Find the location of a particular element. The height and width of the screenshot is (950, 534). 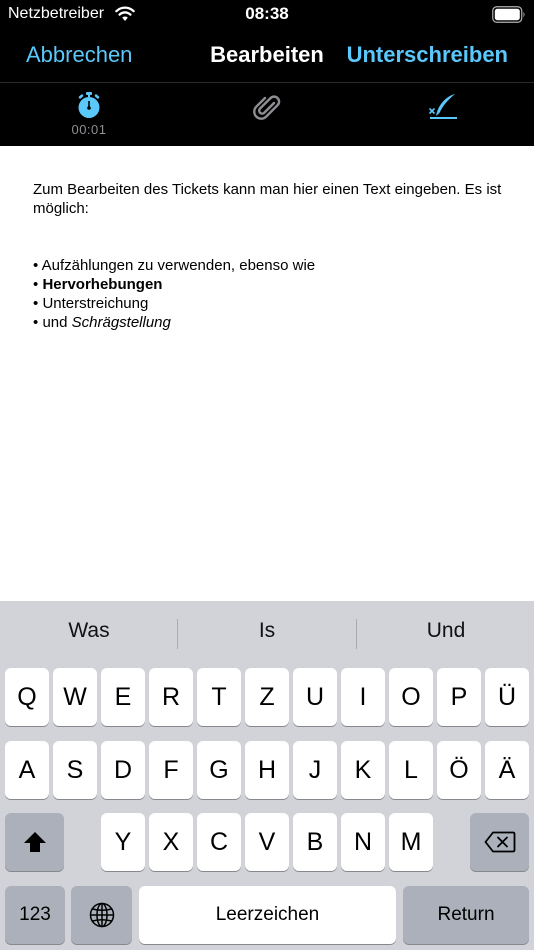

space-key: Leerzeichen is located at coordinates (267, 915).